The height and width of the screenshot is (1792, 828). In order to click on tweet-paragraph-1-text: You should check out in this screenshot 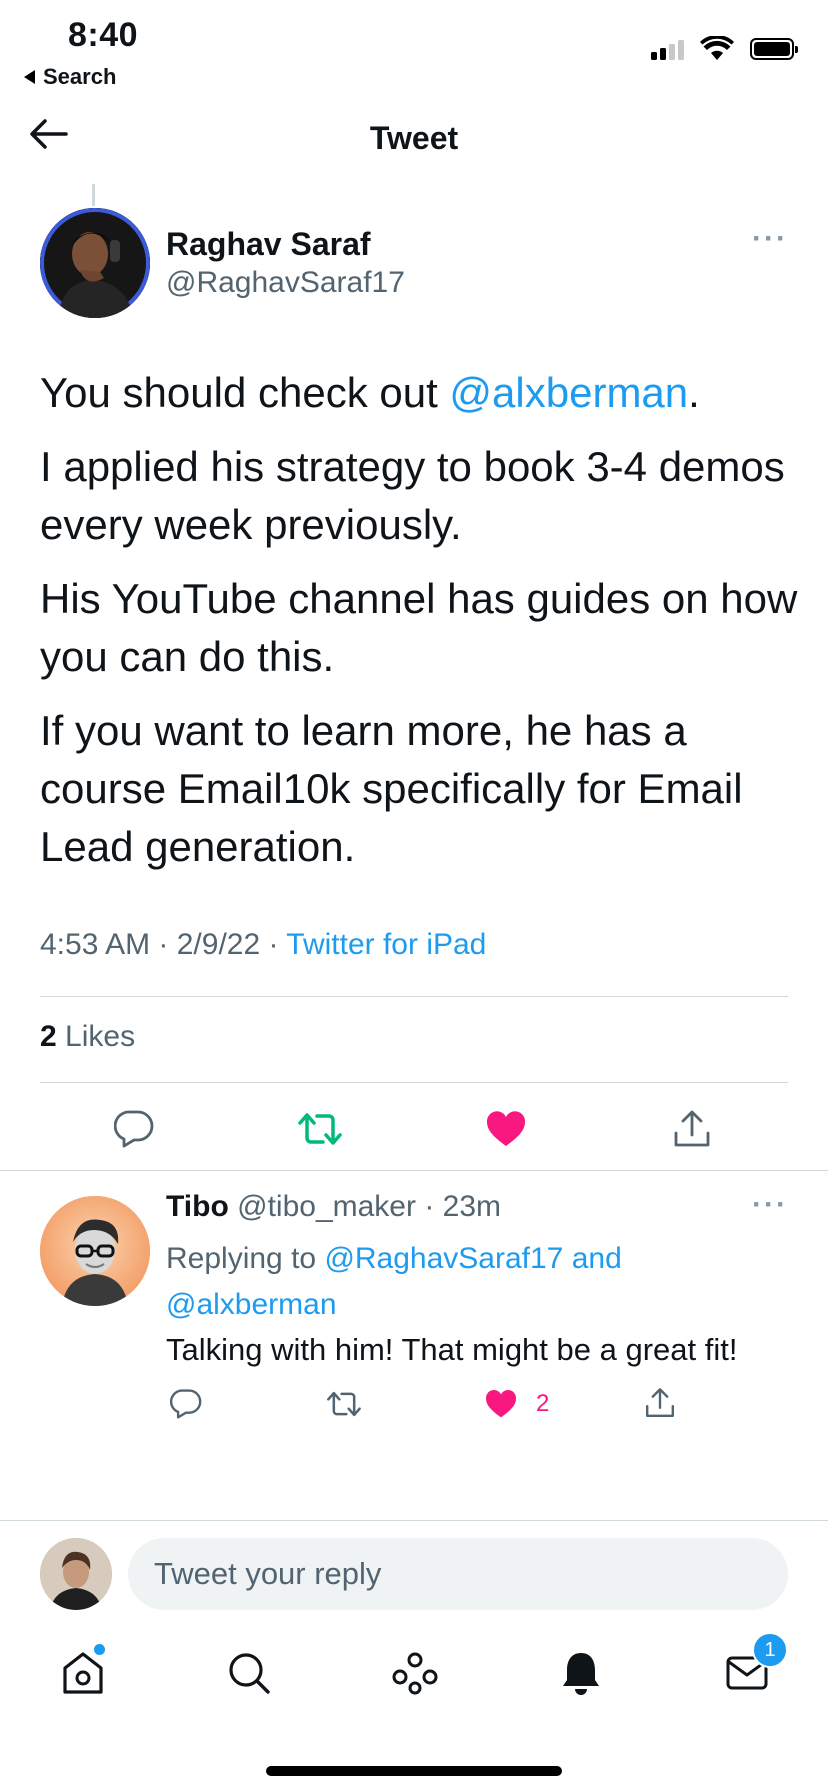, I will do `click(245, 392)`.